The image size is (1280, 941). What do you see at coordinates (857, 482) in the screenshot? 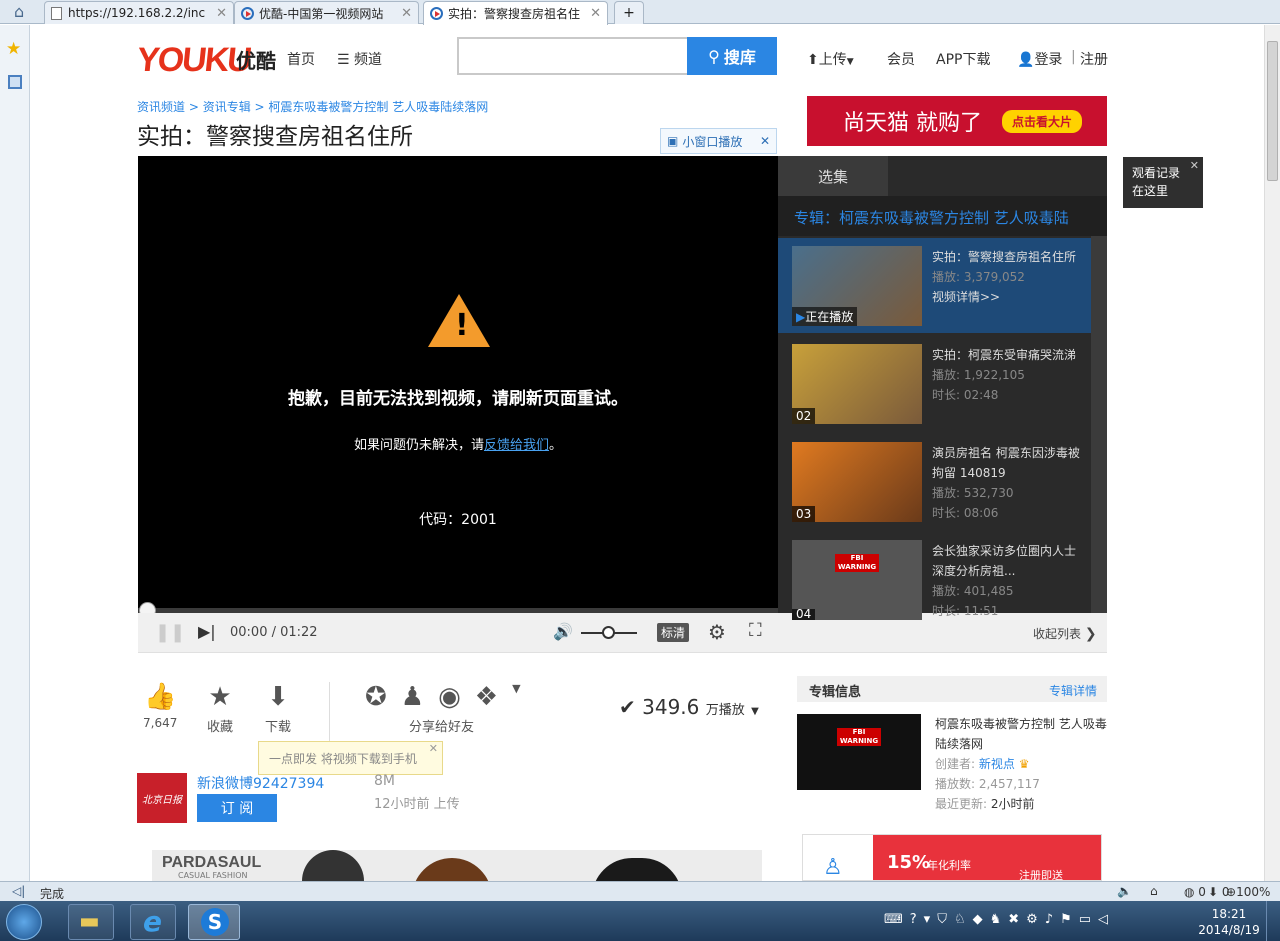
I see `video-thumbnail: 03` at bounding box center [857, 482].